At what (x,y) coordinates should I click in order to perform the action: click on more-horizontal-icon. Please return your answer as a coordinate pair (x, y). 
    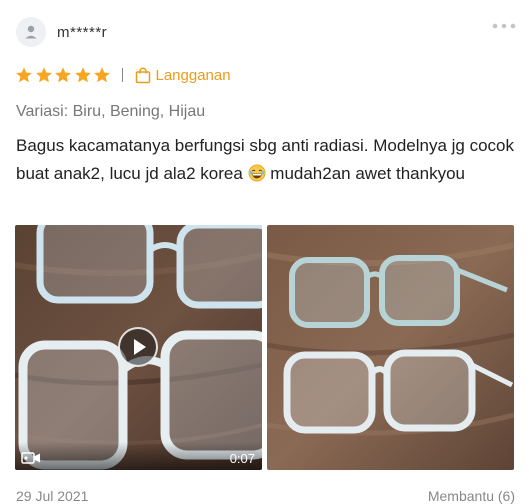
    Looking at the image, I should click on (504, 26).